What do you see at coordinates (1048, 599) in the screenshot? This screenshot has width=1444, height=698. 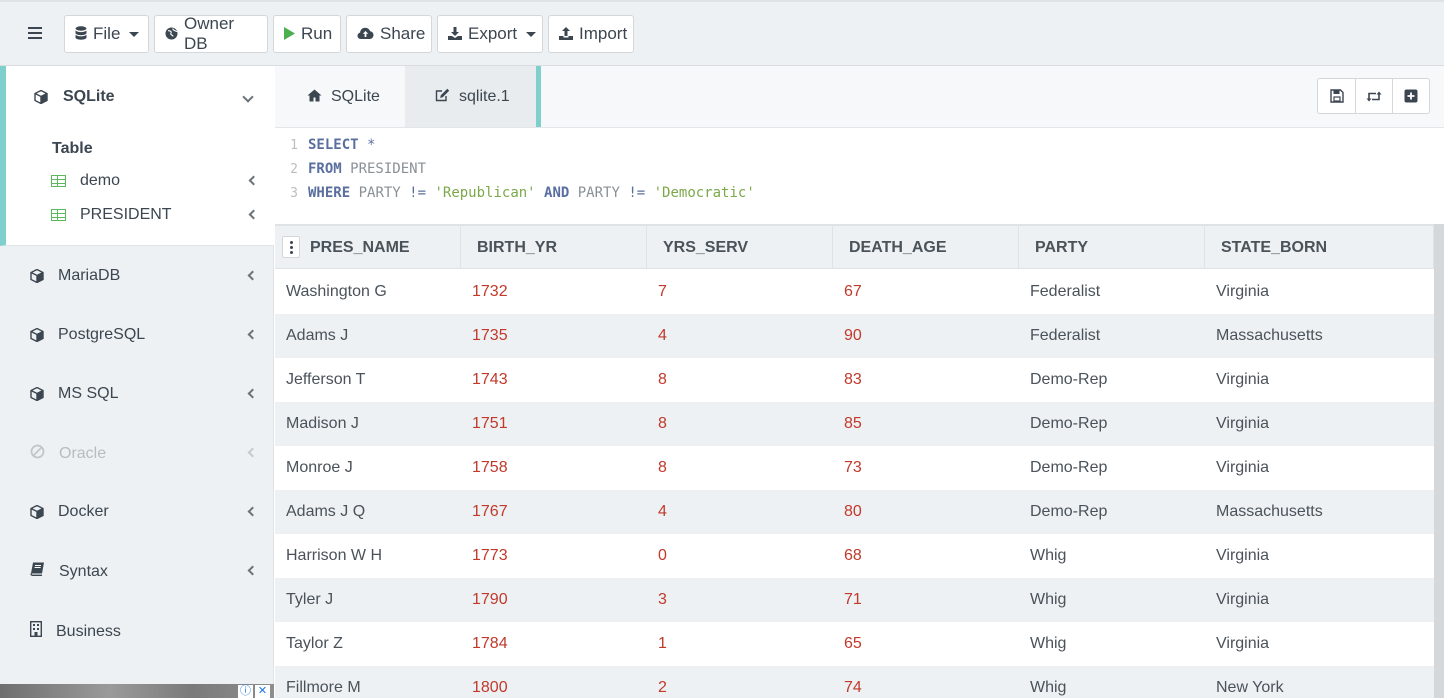 I see `table-cell: Whig` at bounding box center [1048, 599].